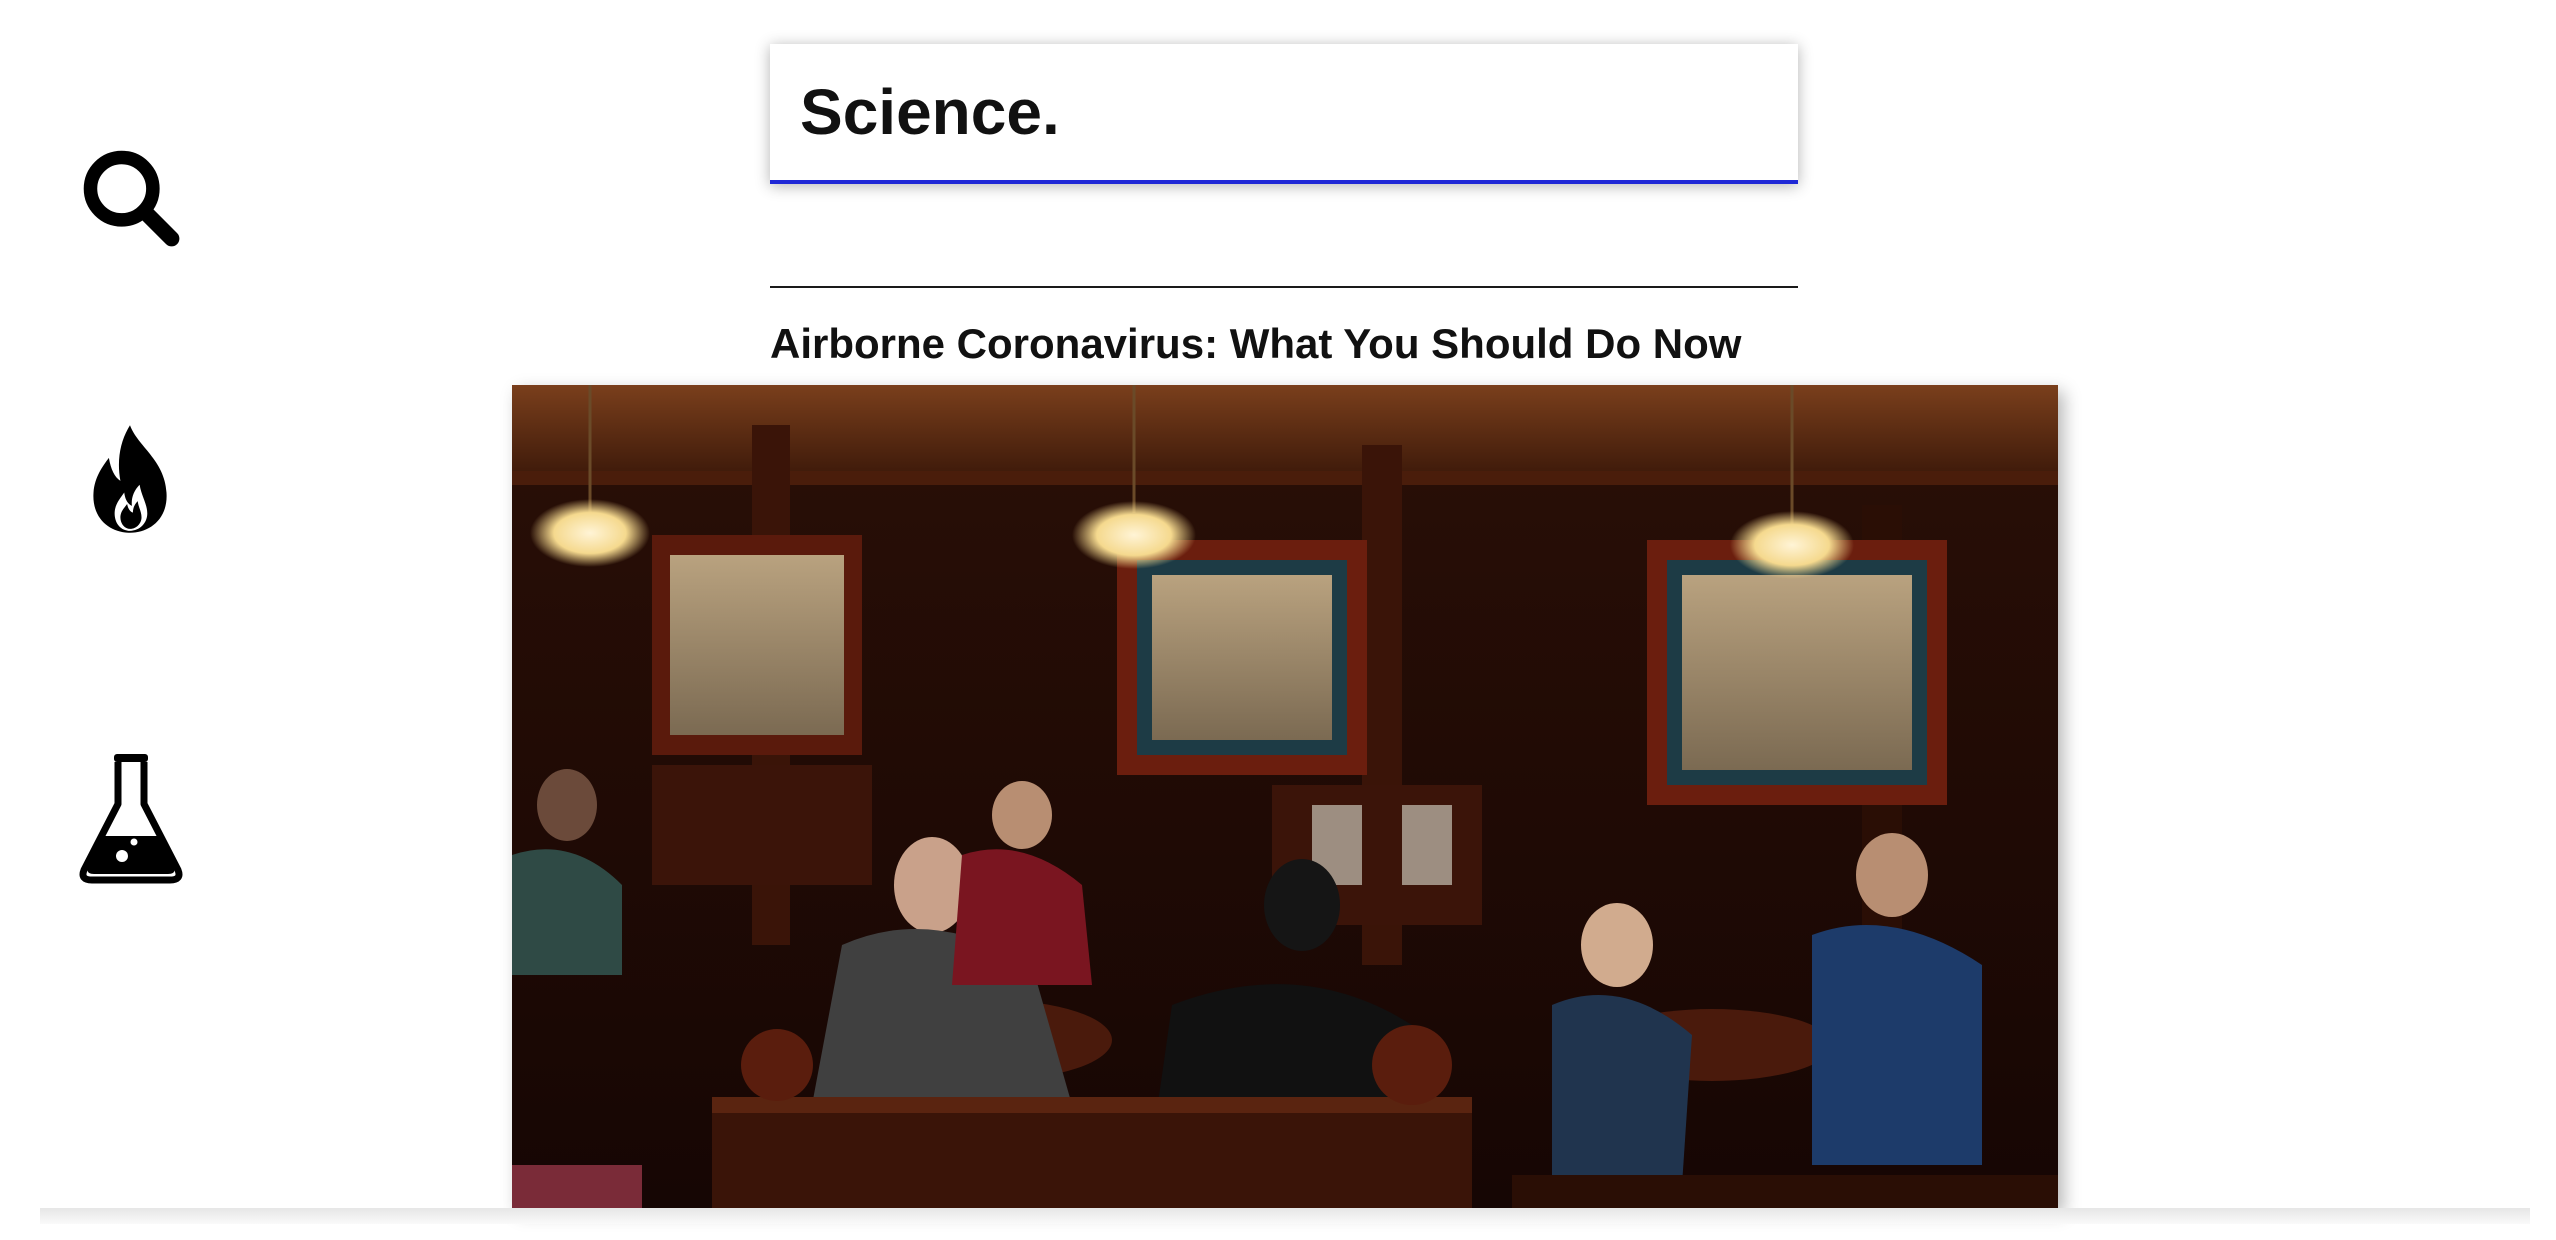 The height and width of the screenshot is (1240, 2556). What do you see at coordinates (130, 479) in the screenshot?
I see `fire-icon` at bounding box center [130, 479].